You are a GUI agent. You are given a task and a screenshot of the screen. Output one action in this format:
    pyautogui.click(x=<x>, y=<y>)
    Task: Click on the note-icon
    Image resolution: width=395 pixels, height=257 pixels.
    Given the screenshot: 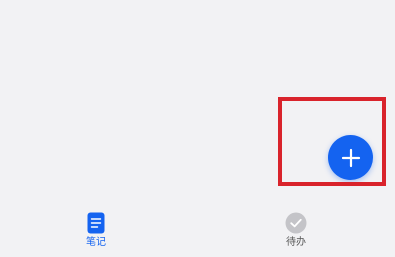 What is the action you would take?
    pyautogui.click(x=96, y=223)
    